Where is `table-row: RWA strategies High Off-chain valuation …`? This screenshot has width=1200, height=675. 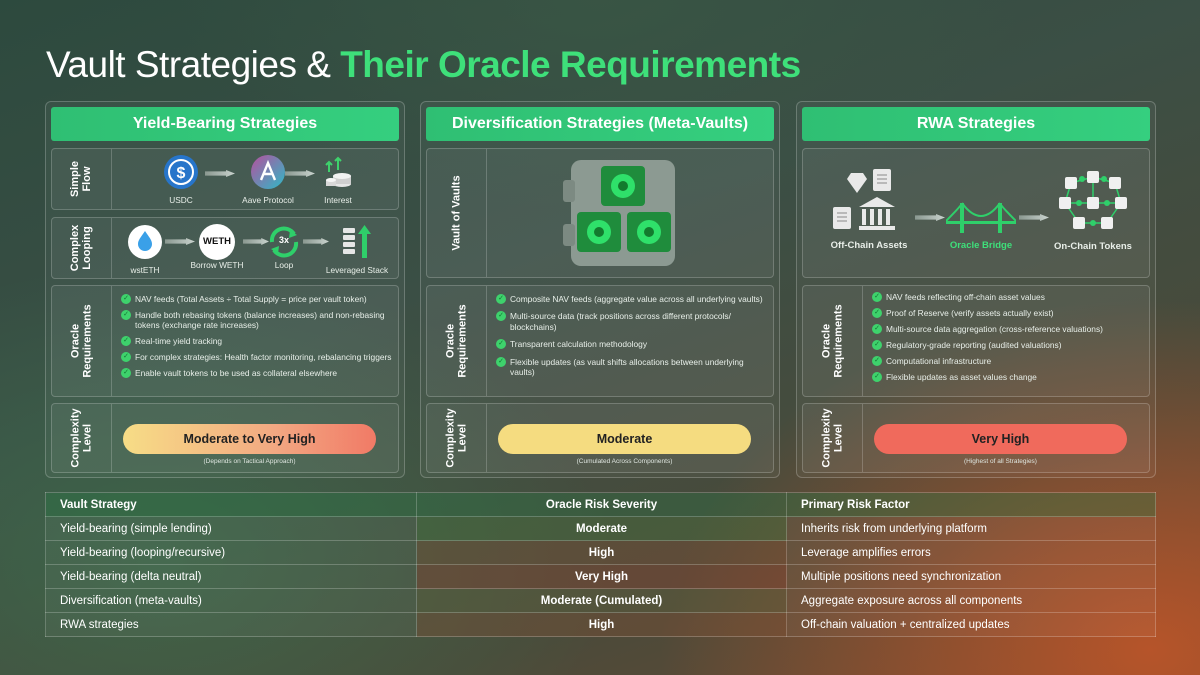 table-row: RWA strategies High Off-chain valuation … is located at coordinates (600, 624).